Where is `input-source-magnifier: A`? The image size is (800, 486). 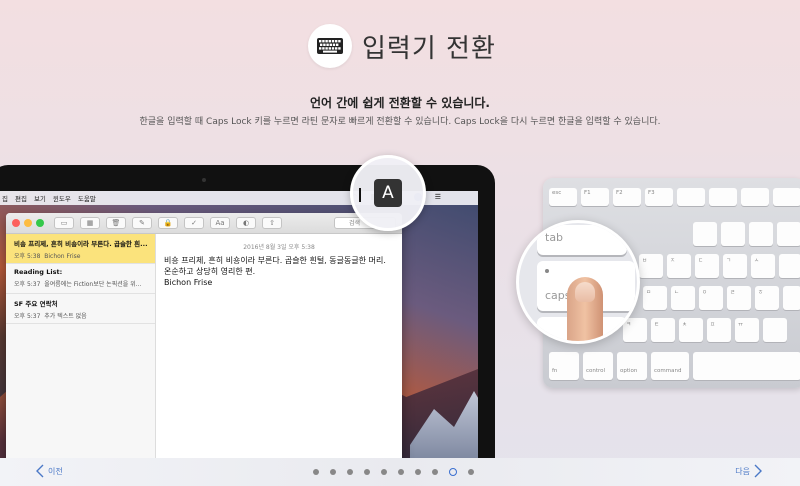
input-source-magnifier: A is located at coordinates (388, 193).